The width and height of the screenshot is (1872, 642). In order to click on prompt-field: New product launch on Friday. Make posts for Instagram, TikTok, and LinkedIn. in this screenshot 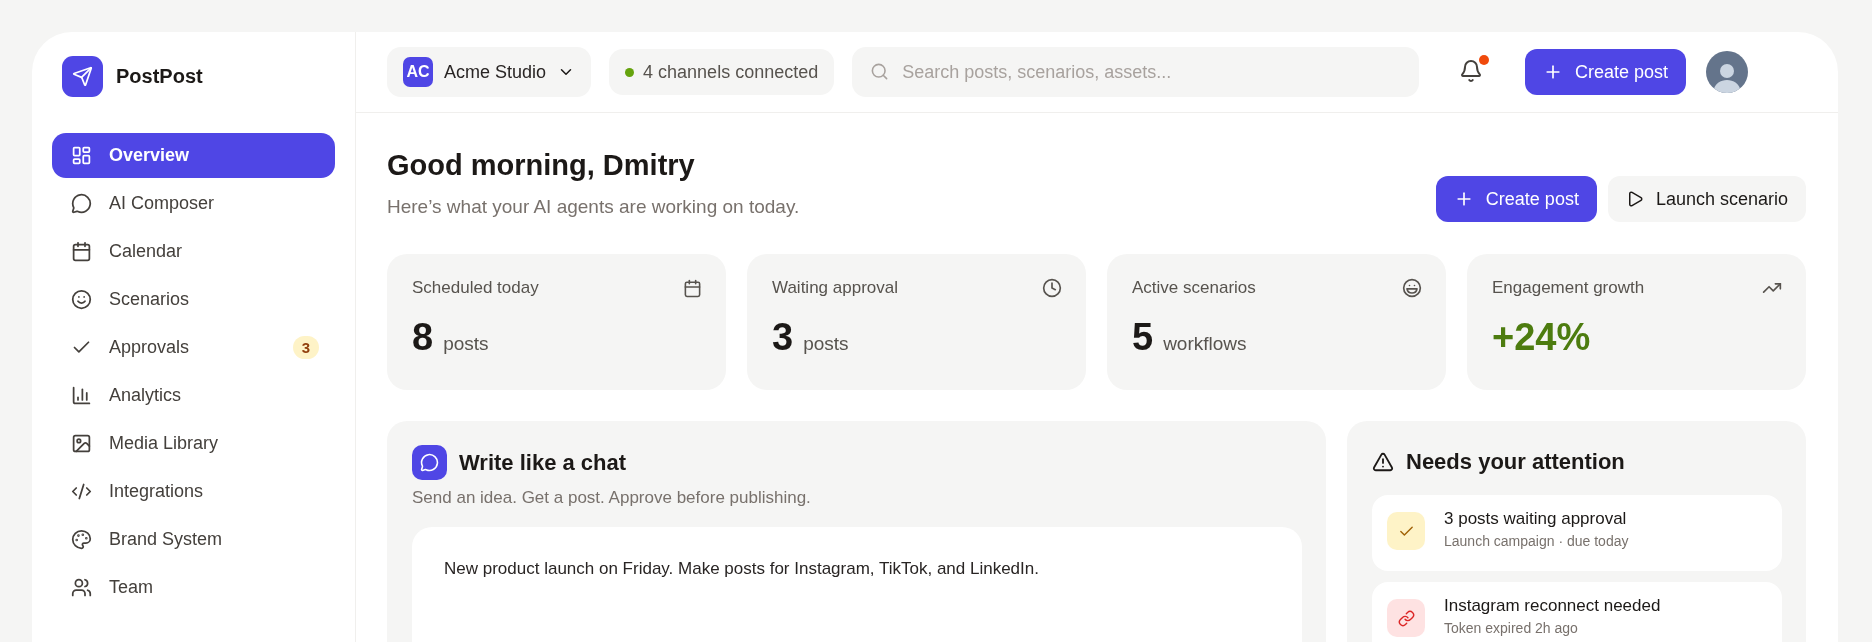, I will do `click(857, 584)`.